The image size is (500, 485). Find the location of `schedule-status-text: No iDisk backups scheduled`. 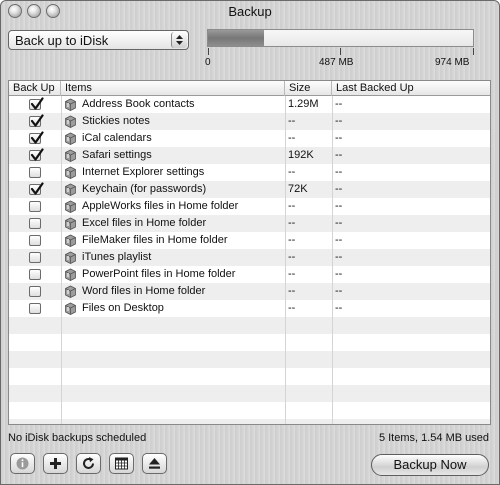

schedule-status-text: No iDisk backups scheduled is located at coordinates (77, 438).